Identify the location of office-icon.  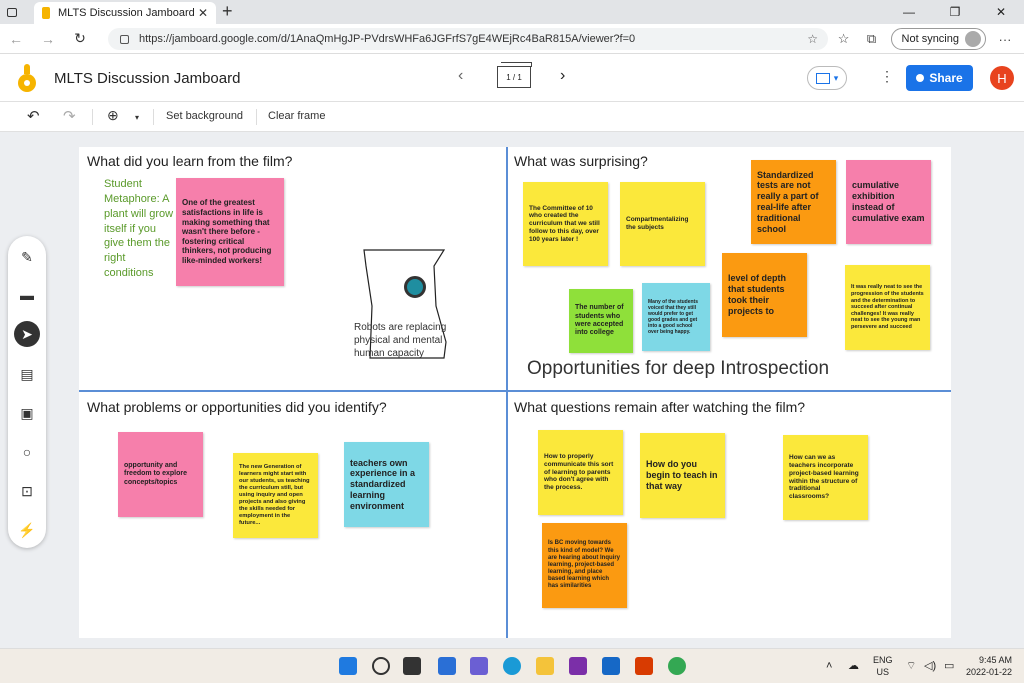
(644, 666).